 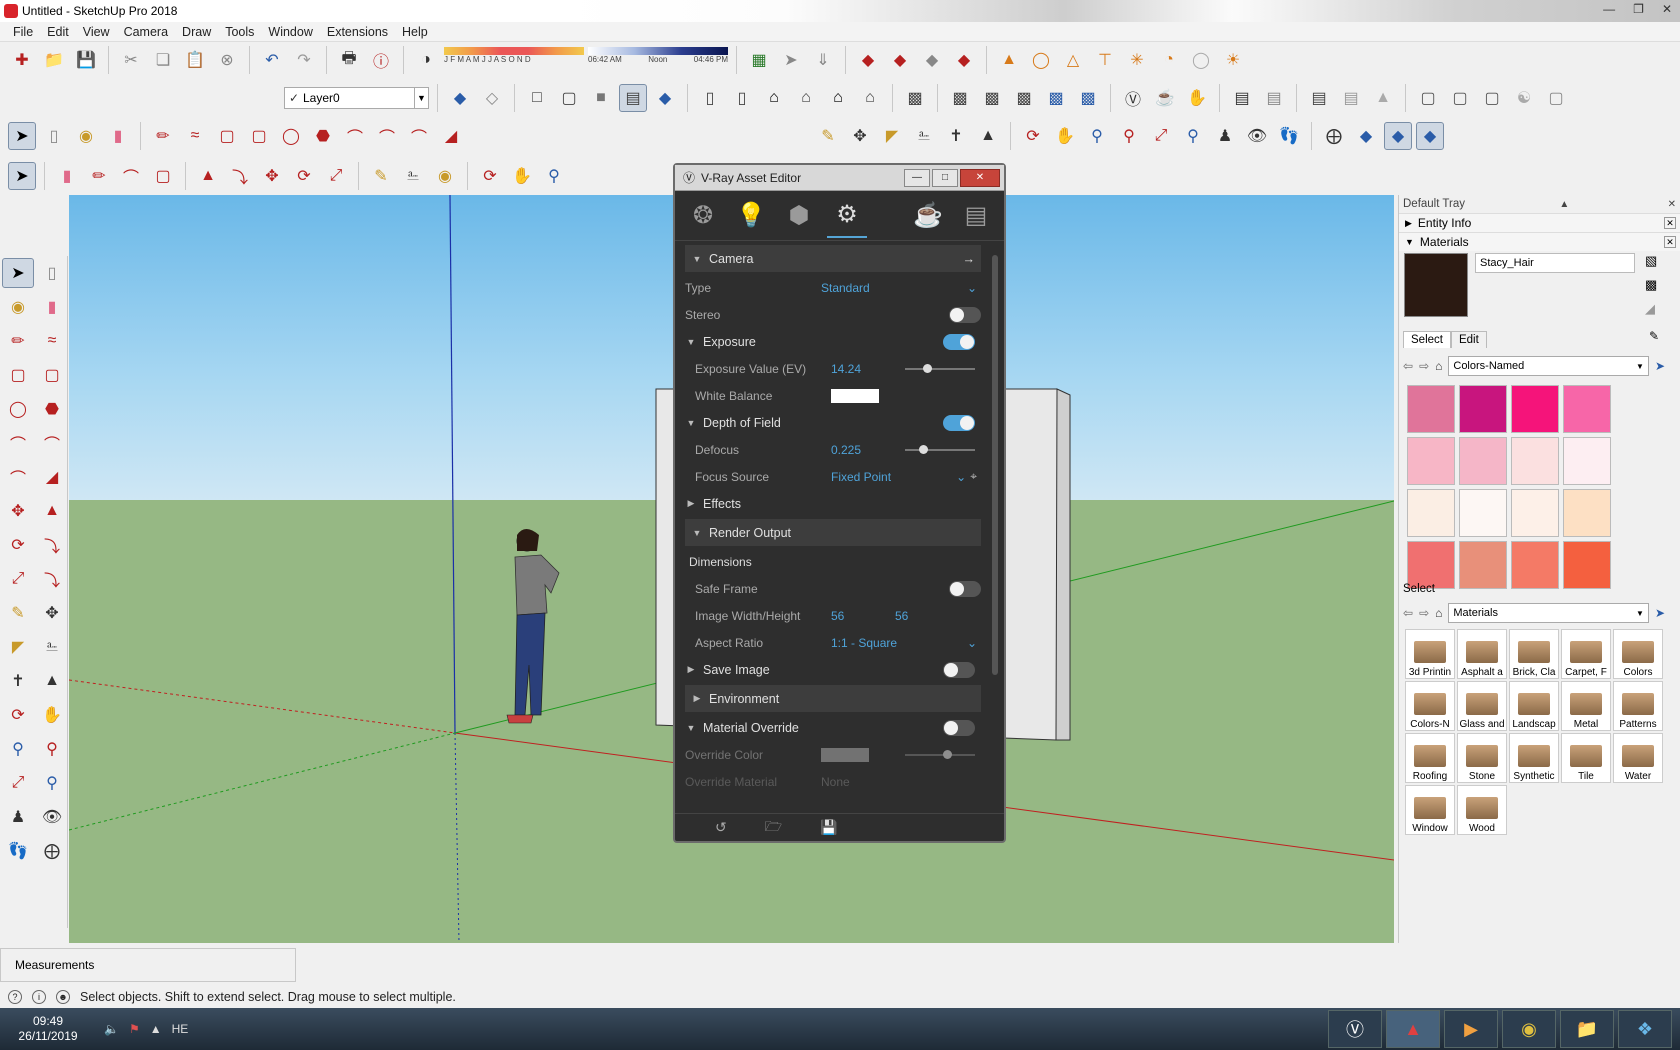 What do you see at coordinates (1088, 98) in the screenshot?
I see `solid-split-icon: ▩` at bounding box center [1088, 98].